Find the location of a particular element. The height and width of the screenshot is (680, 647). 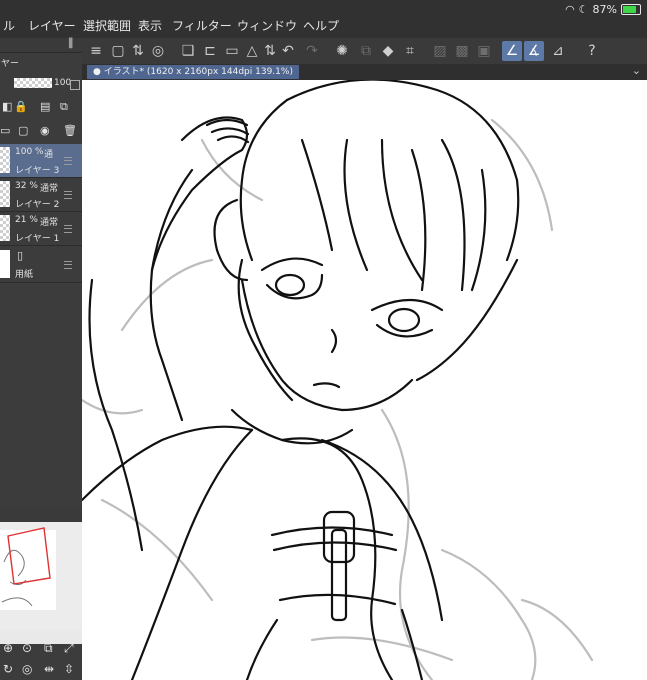

selection-icon: ▣ is located at coordinates (484, 51).